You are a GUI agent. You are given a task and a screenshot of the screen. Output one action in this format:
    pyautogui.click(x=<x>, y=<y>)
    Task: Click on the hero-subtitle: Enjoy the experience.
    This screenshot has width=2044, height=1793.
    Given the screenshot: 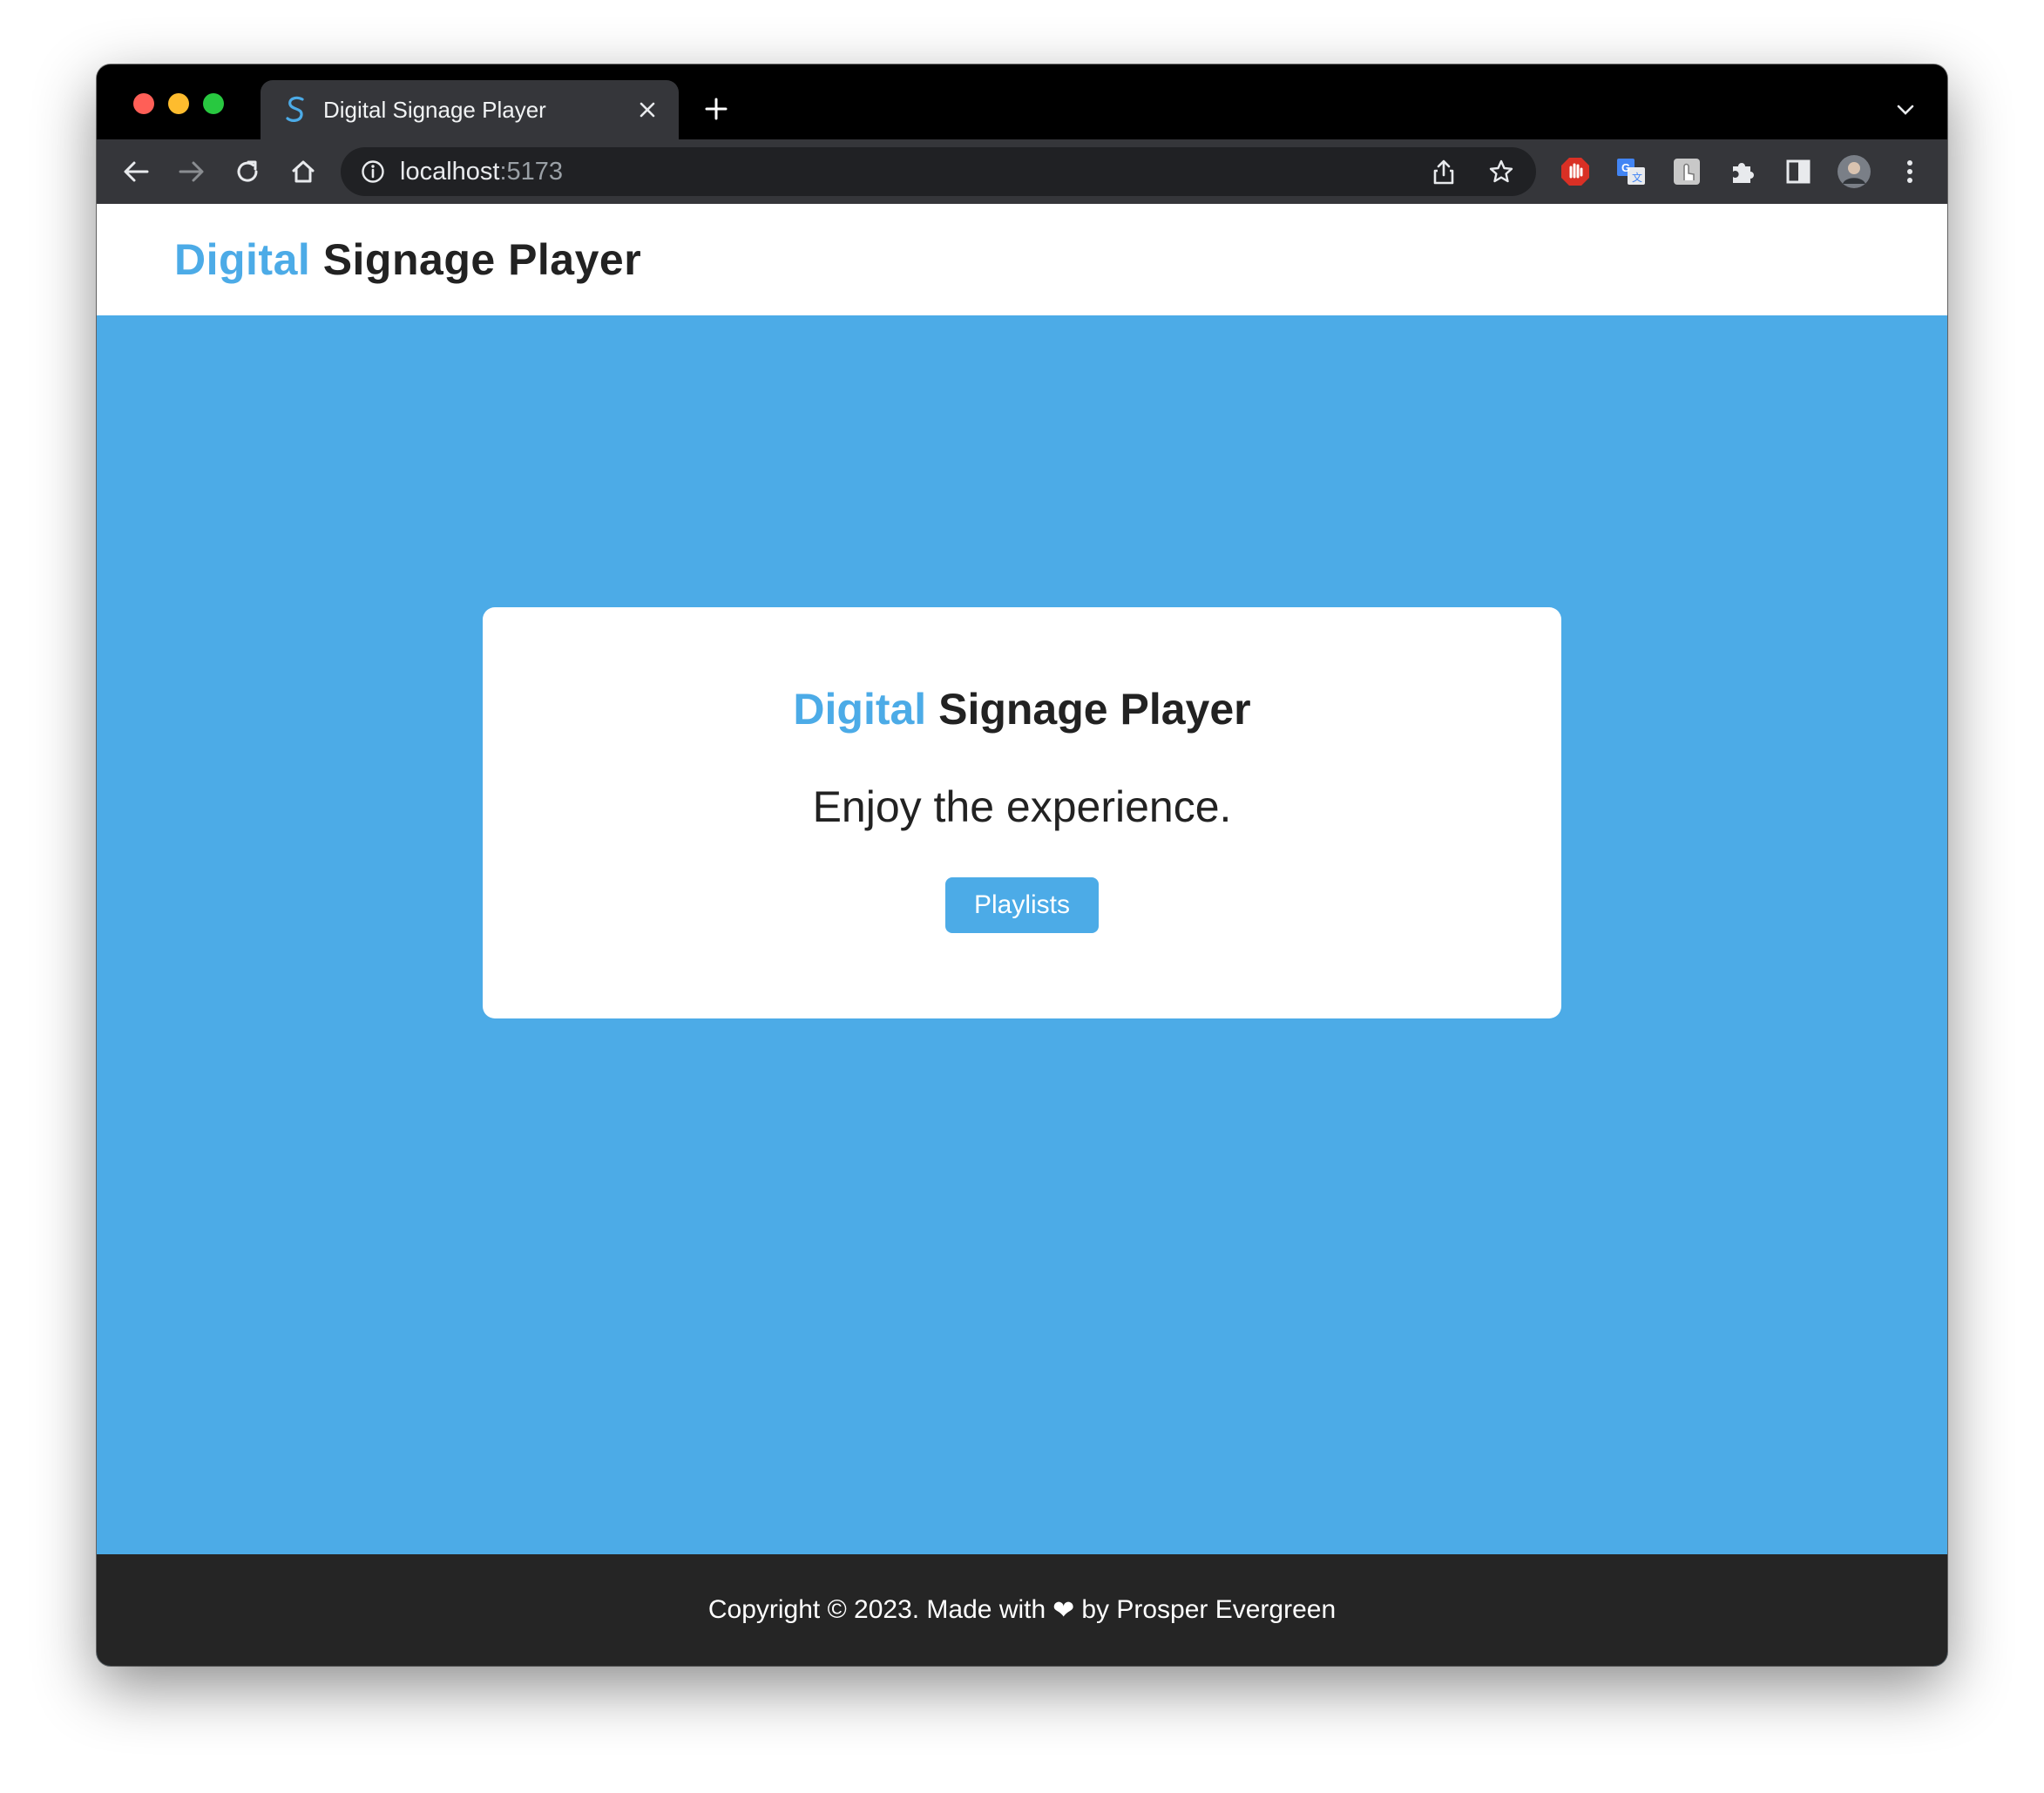 What is the action you would take?
    pyautogui.click(x=1022, y=806)
    